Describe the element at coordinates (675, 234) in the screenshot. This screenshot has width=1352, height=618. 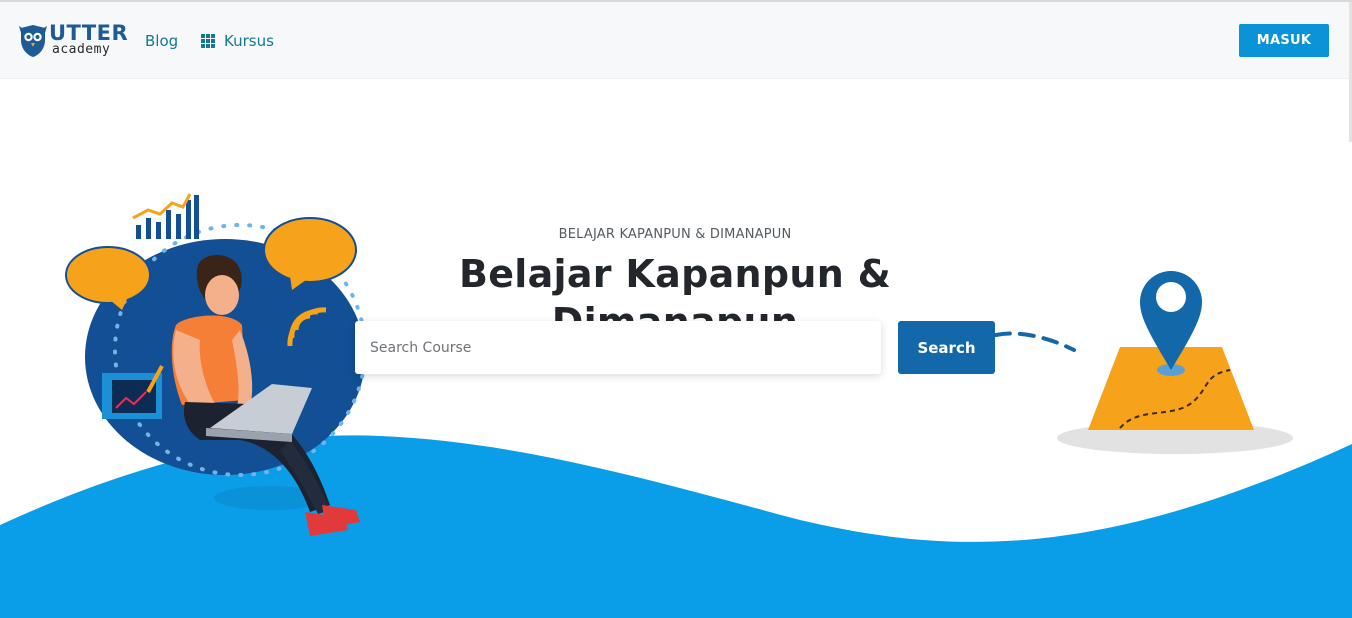
I see `hero-subtitle: BELAJAR KAPANPUN & DIMANAPUN` at that location.